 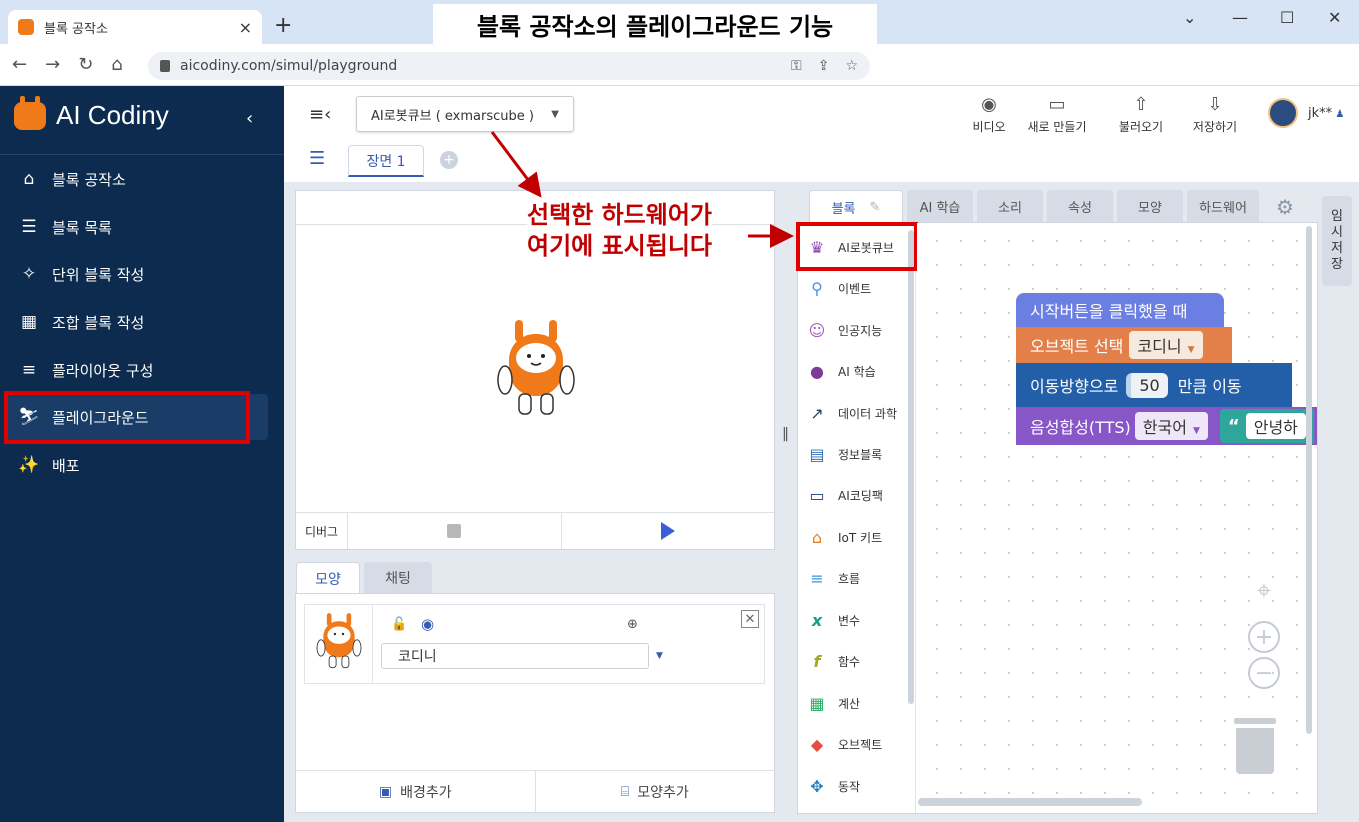 What do you see at coordinates (1150, 206) in the screenshot?
I see `tab-shape-editor: 모양` at bounding box center [1150, 206].